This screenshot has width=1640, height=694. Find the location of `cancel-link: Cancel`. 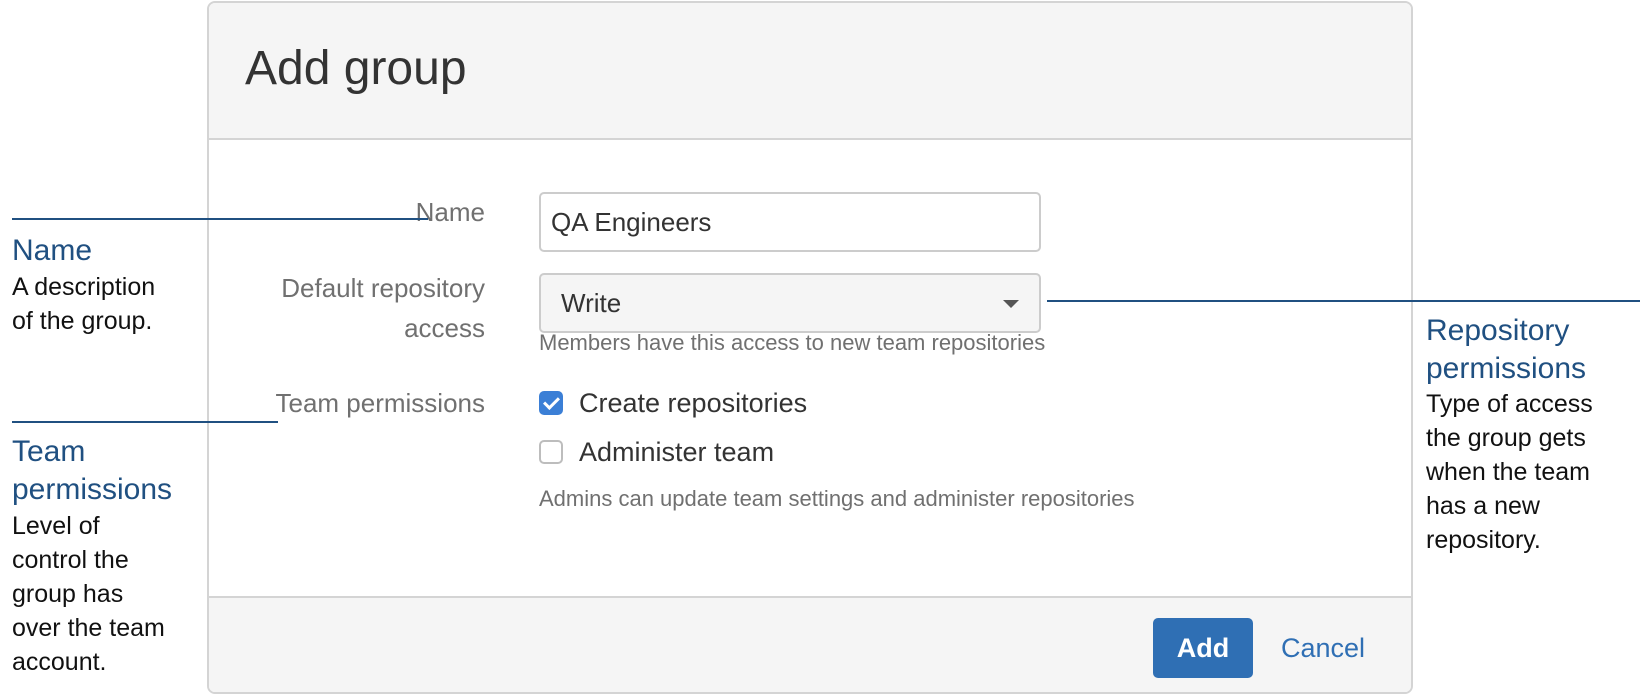

cancel-link: Cancel is located at coordinates (1323, 648).